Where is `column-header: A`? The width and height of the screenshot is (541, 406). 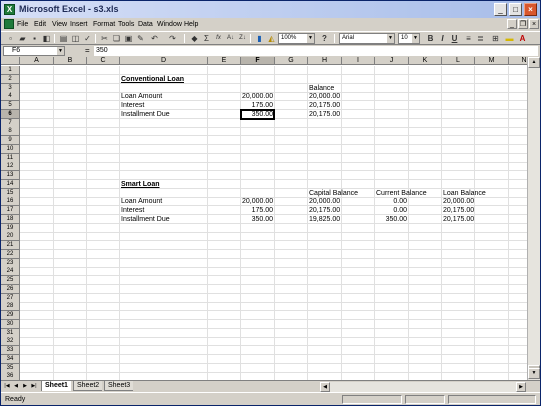 column-header: A is located at coordinates (37, 61).